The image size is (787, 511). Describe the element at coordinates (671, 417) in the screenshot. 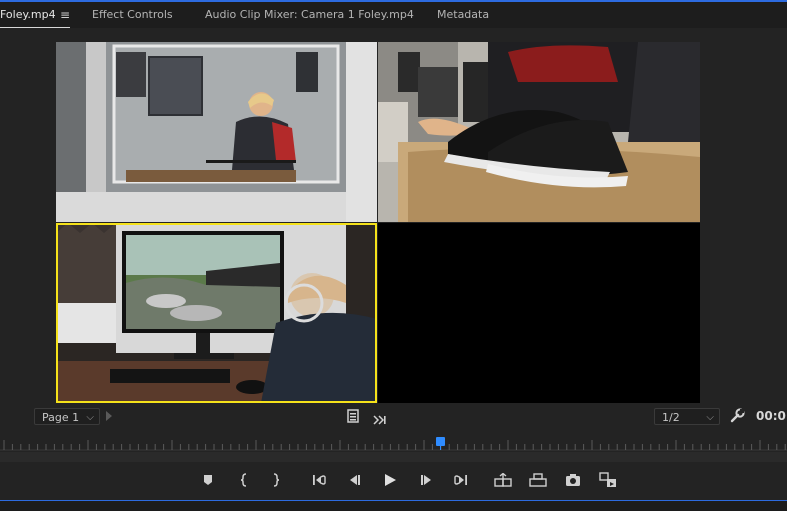

I see `zoom-select-value: 1/2` at that location.